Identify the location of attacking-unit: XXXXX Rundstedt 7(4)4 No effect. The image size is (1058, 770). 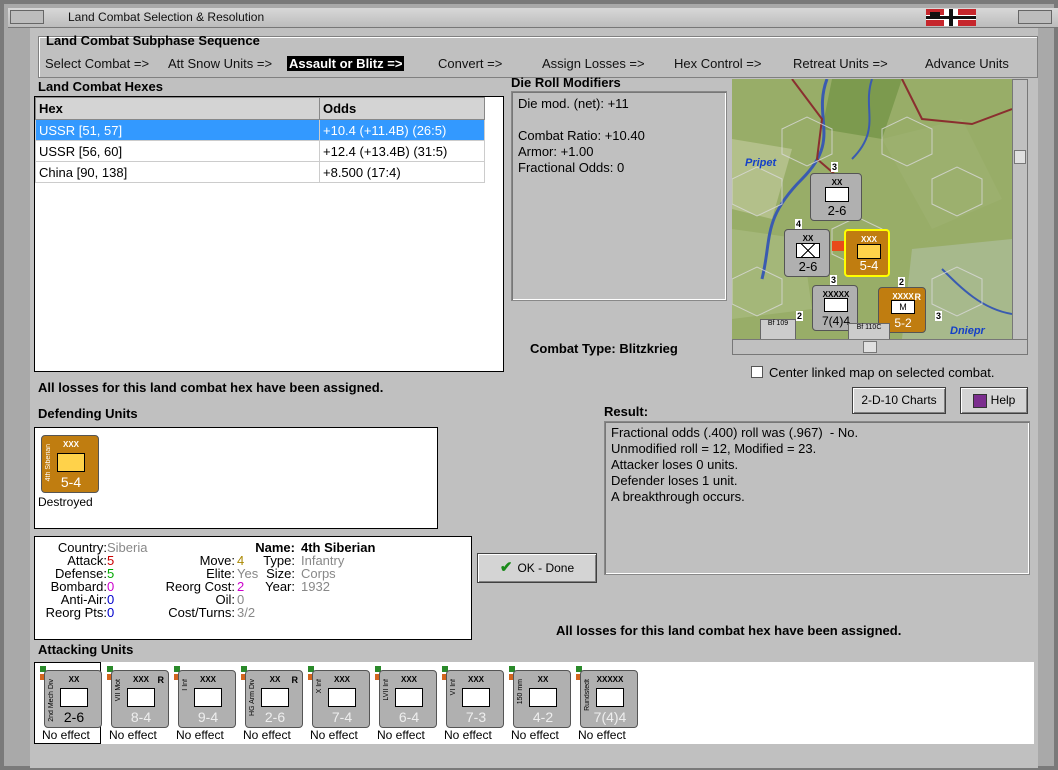
(607, 704).